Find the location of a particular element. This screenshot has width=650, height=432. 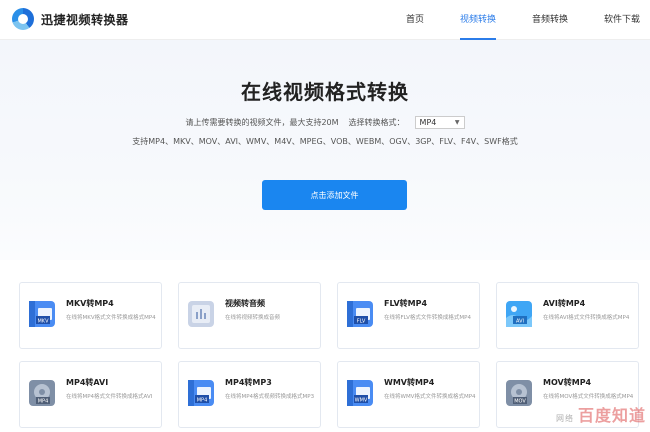

avi-file-icon: AVI is located at coordinates (519, 314).